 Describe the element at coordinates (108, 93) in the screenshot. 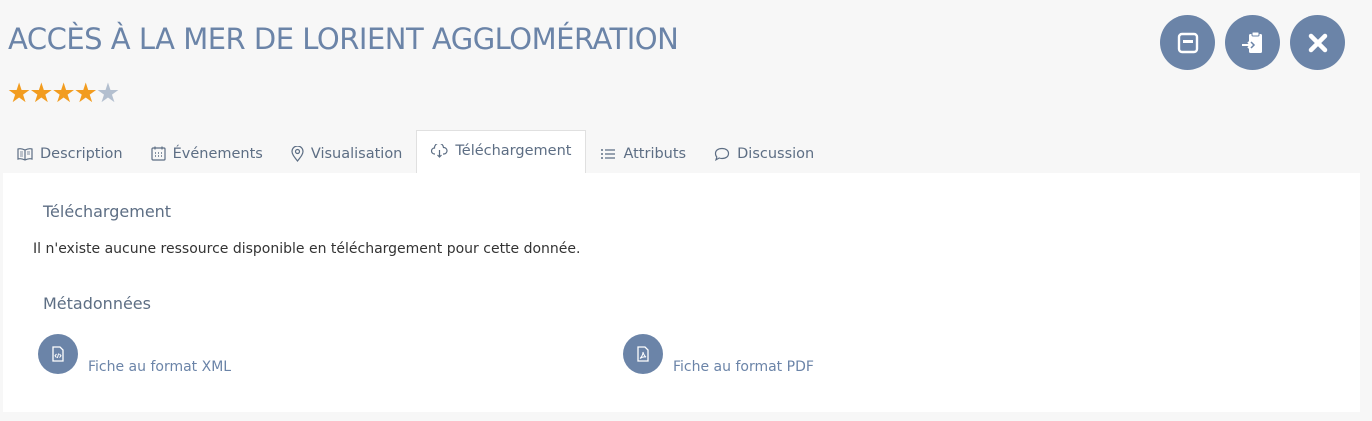

I see `star-empty-icon: ★` at that location.